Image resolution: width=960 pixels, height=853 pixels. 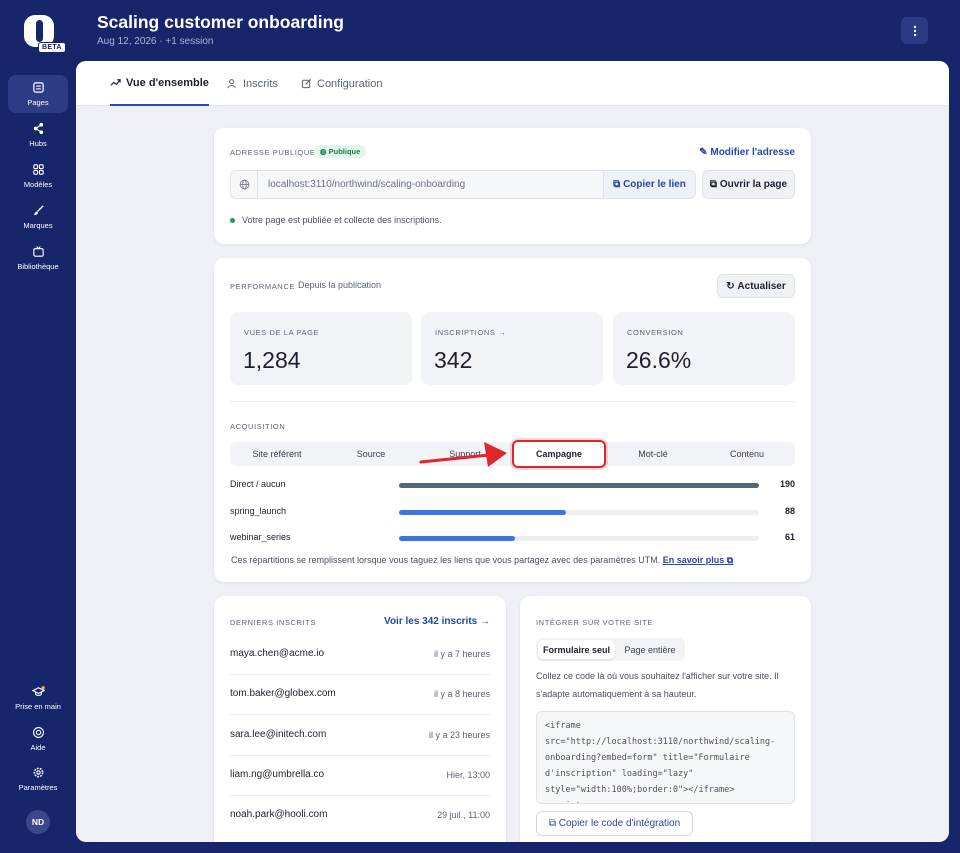 What do you see at coordinates (38, 135) in the screenshot?
I see `sidebar-item-hubs: Hubs` at bounding box center [38, 135].